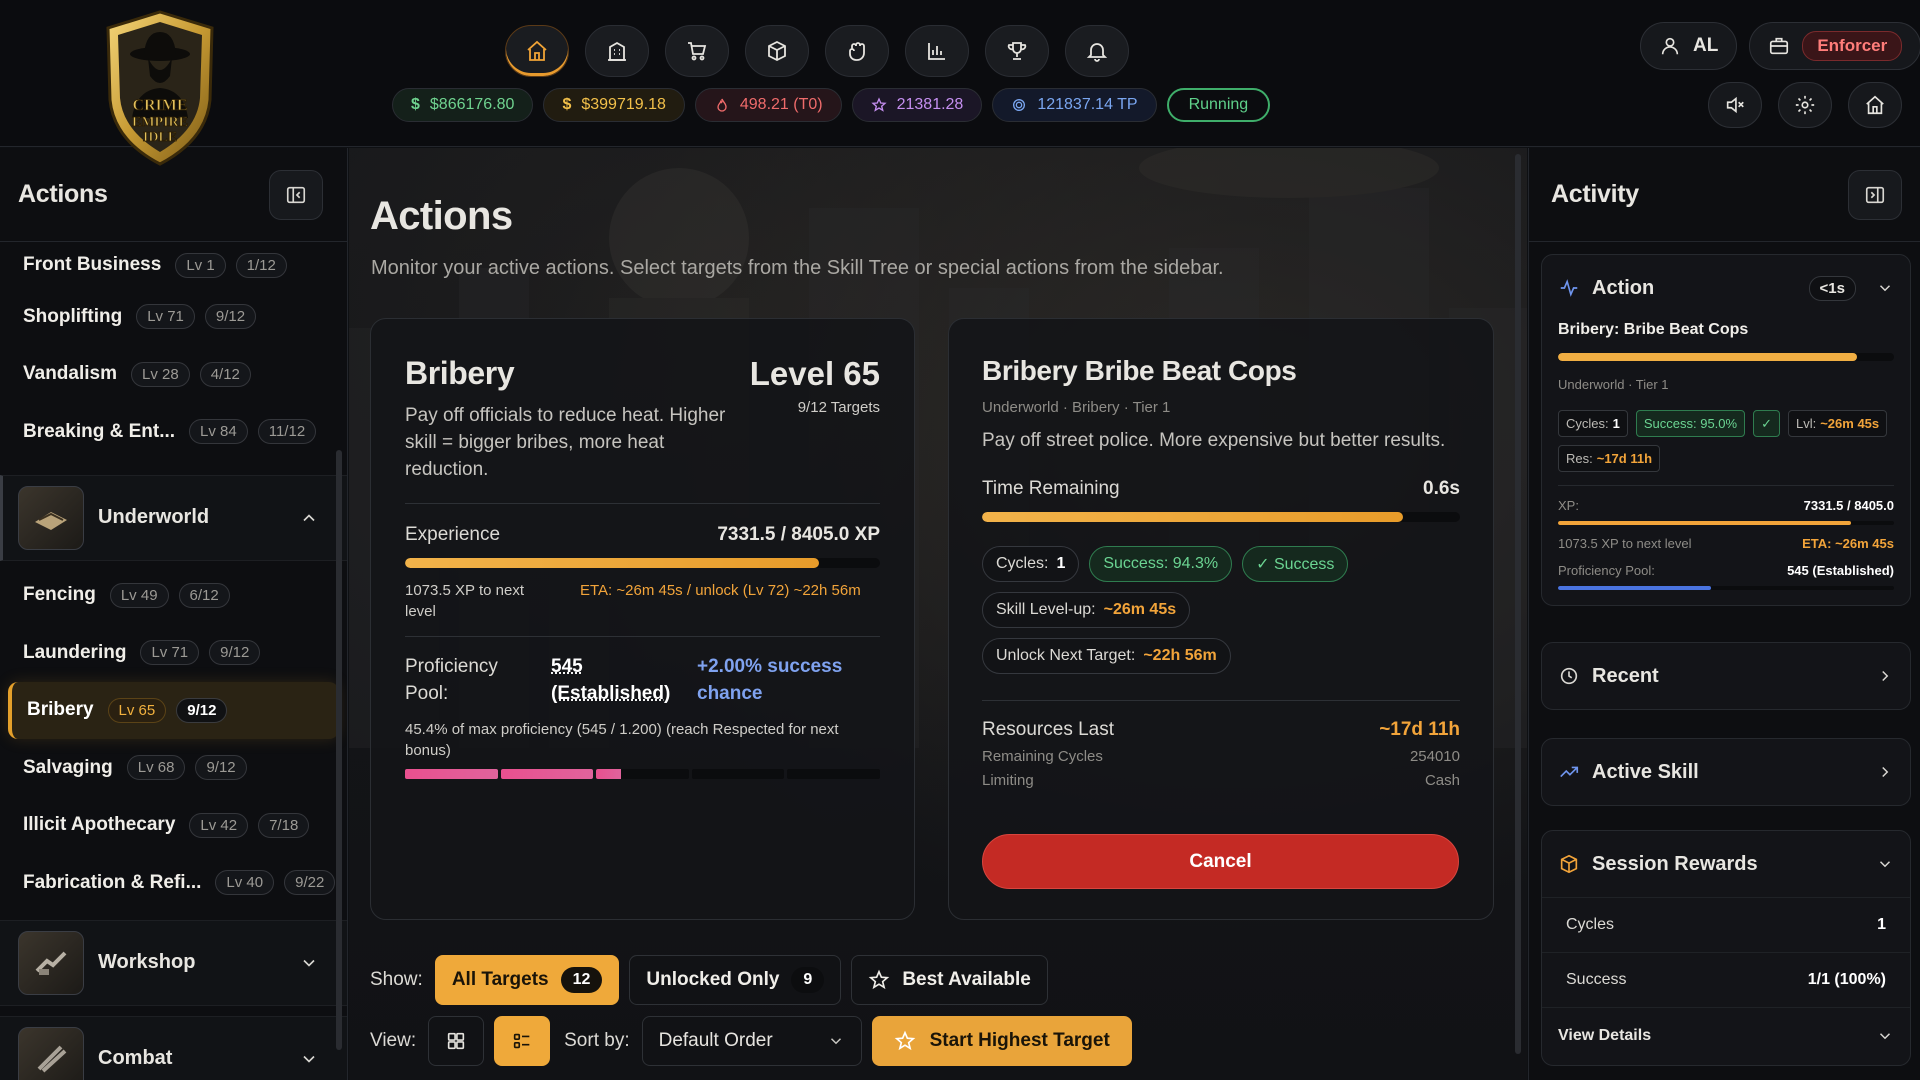 The image size is (1920, 1080). I want to click on session-success-value: 1/1 (100%), so click(1847, 980).